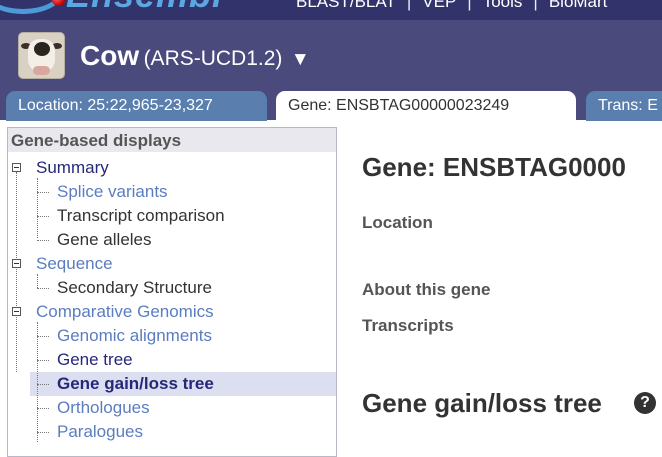  Describe the element at coordinates (408, 325) in the screenshot. I see `summary-label-transcripts: Transcripts` at that location.